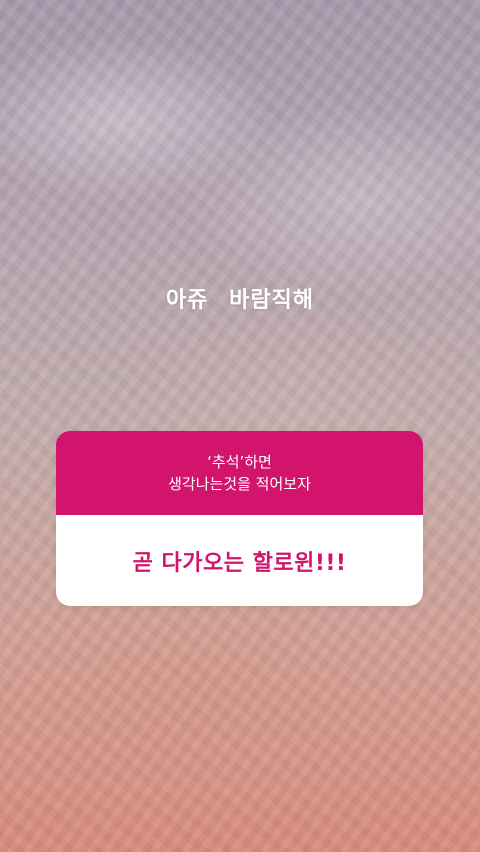 This screenshot has width=480, height=852. Describe the element at coordinates (239, 563) in the screenshot. I see `answer-text: 곧 다가오는 할로윈!!!` at that location.